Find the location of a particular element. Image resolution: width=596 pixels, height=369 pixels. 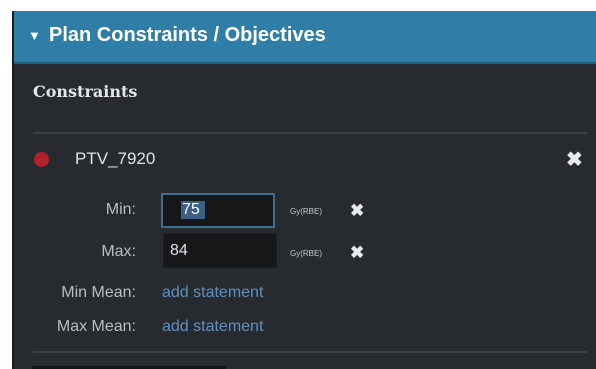

remove-structure-close-icon: ✖ is located at coordinates (574, 160).